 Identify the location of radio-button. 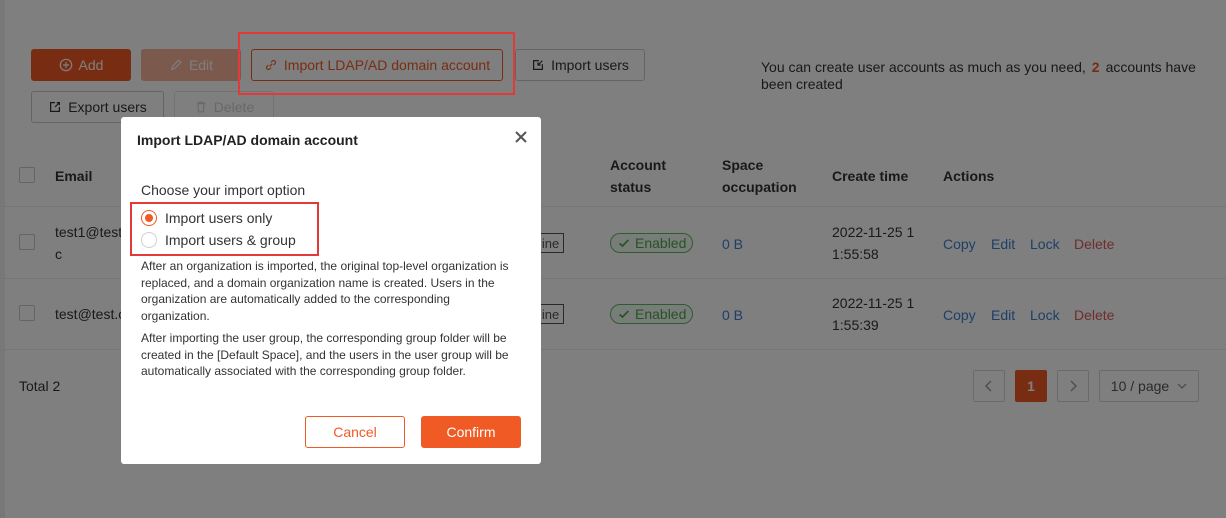
(149, 240).